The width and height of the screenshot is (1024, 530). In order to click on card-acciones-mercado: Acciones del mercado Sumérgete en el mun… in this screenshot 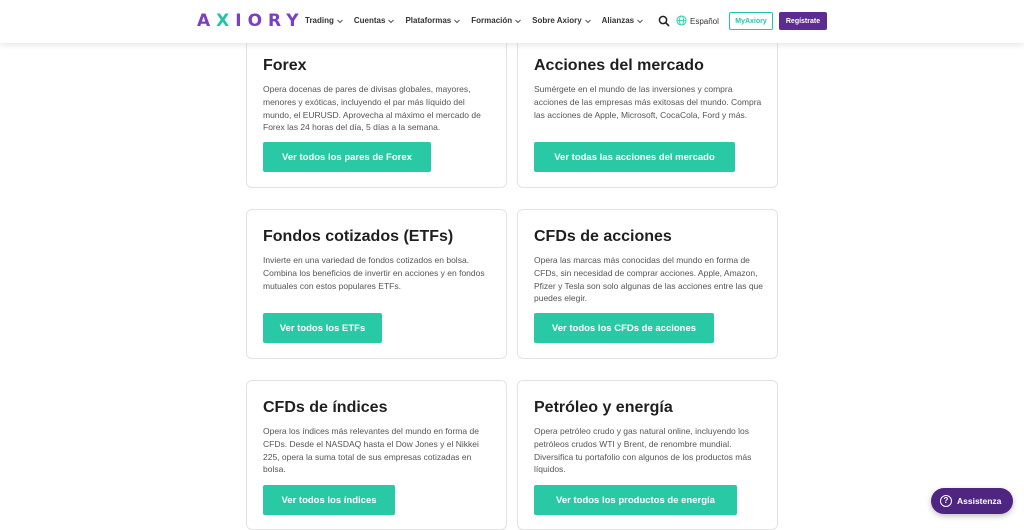, I will do `click(647, 109)`.